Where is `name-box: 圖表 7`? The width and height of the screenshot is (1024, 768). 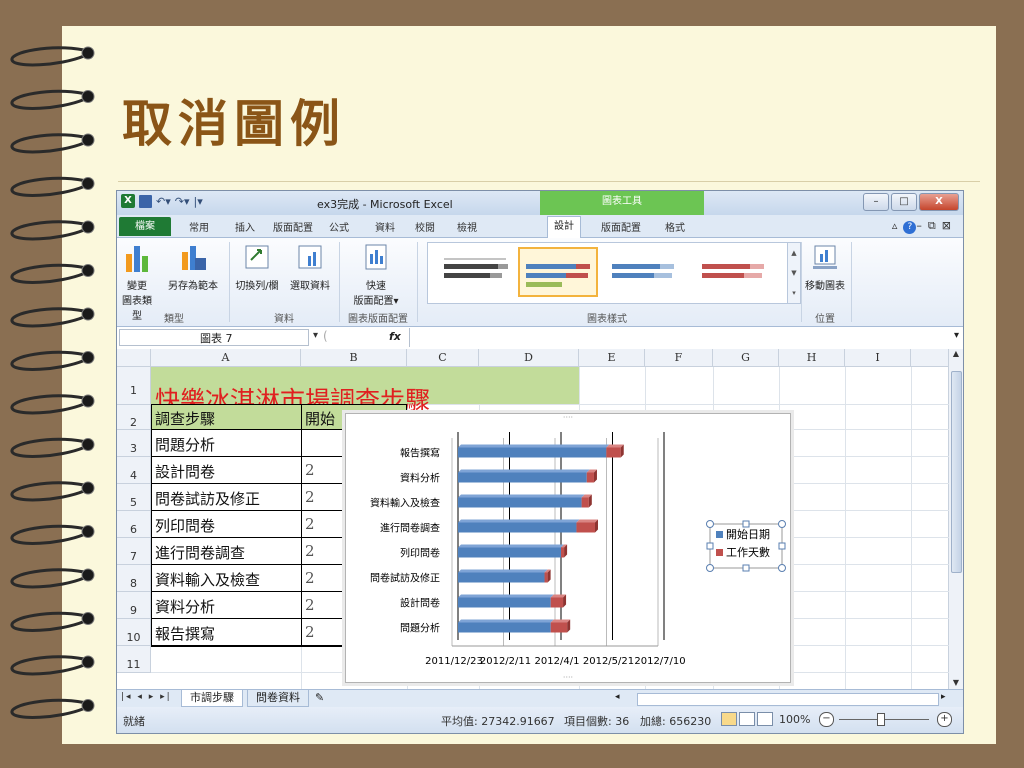 name-box: 圖表 7 is located at coordinates (214, 337).